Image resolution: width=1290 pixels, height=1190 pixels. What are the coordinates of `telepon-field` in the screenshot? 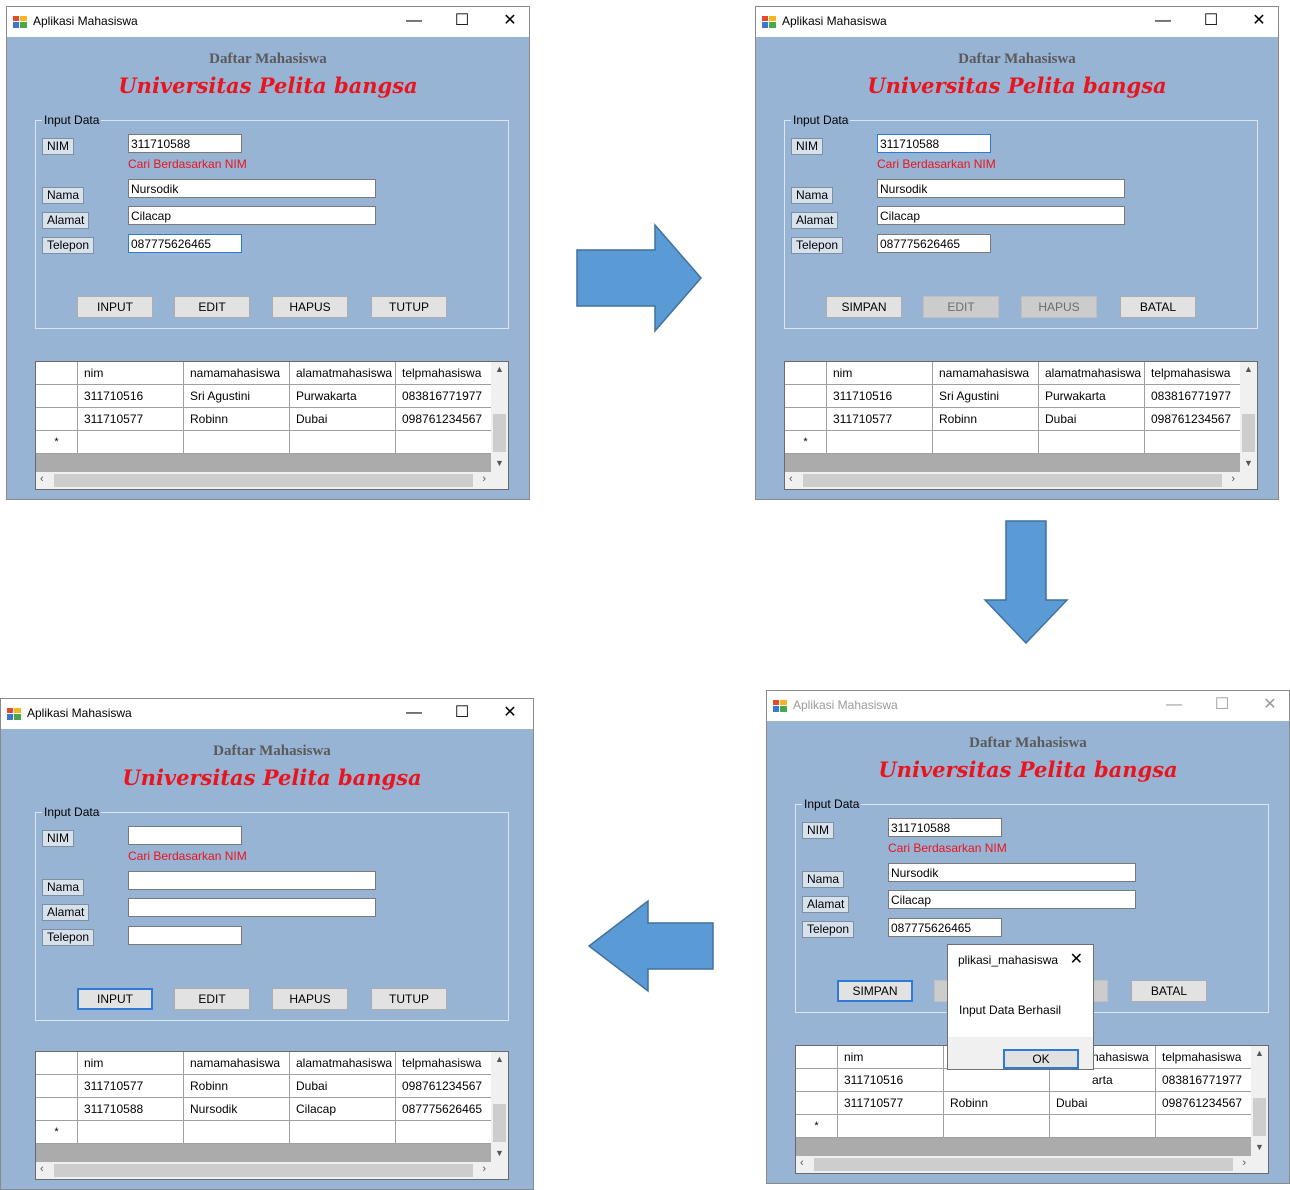 It's located at (185, 935).